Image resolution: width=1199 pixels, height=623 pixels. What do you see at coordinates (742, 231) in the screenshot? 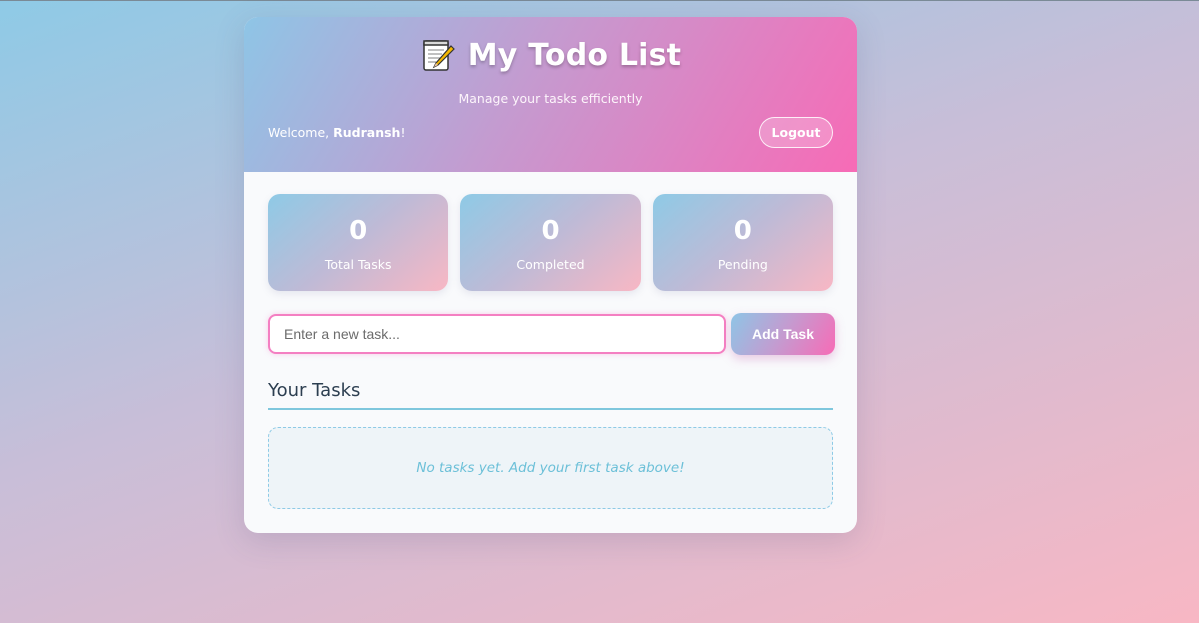
I see `stat-pending-value: 0` at bounding box center [742, 231].